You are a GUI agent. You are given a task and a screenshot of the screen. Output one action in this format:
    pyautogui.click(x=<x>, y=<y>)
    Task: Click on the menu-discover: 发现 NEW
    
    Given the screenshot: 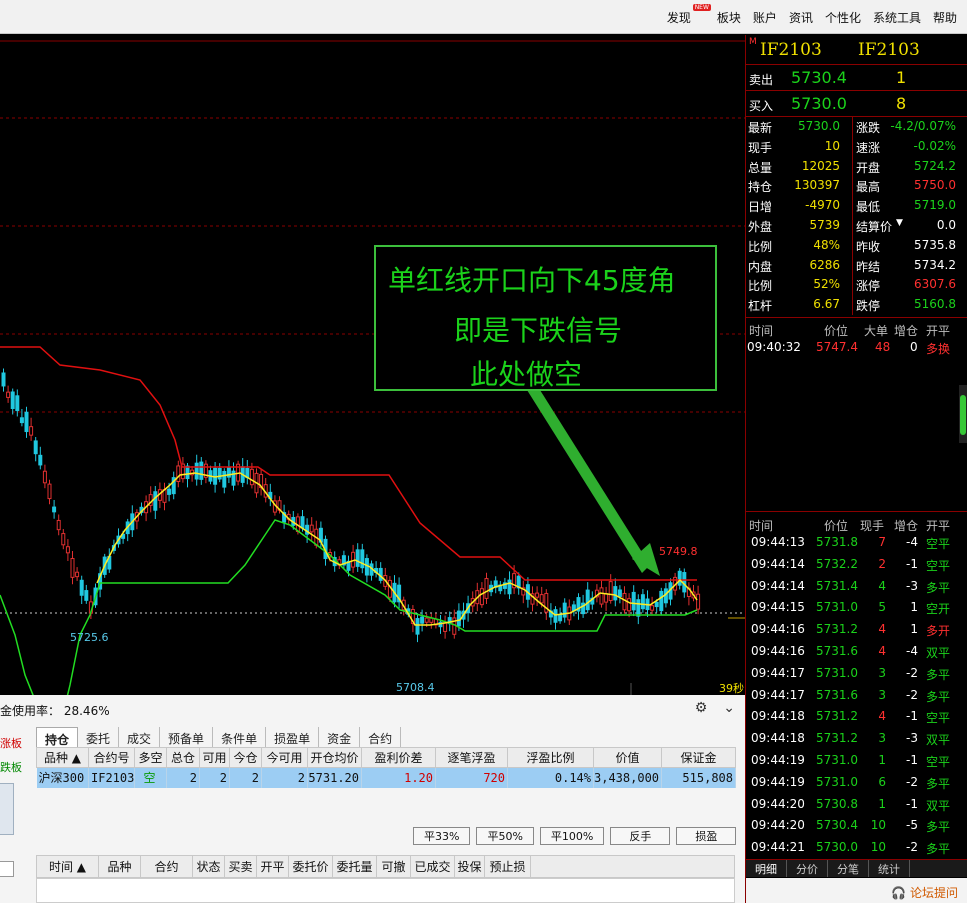 What is the action you would take?
    pyautogui.click(x=689, y=15)
    